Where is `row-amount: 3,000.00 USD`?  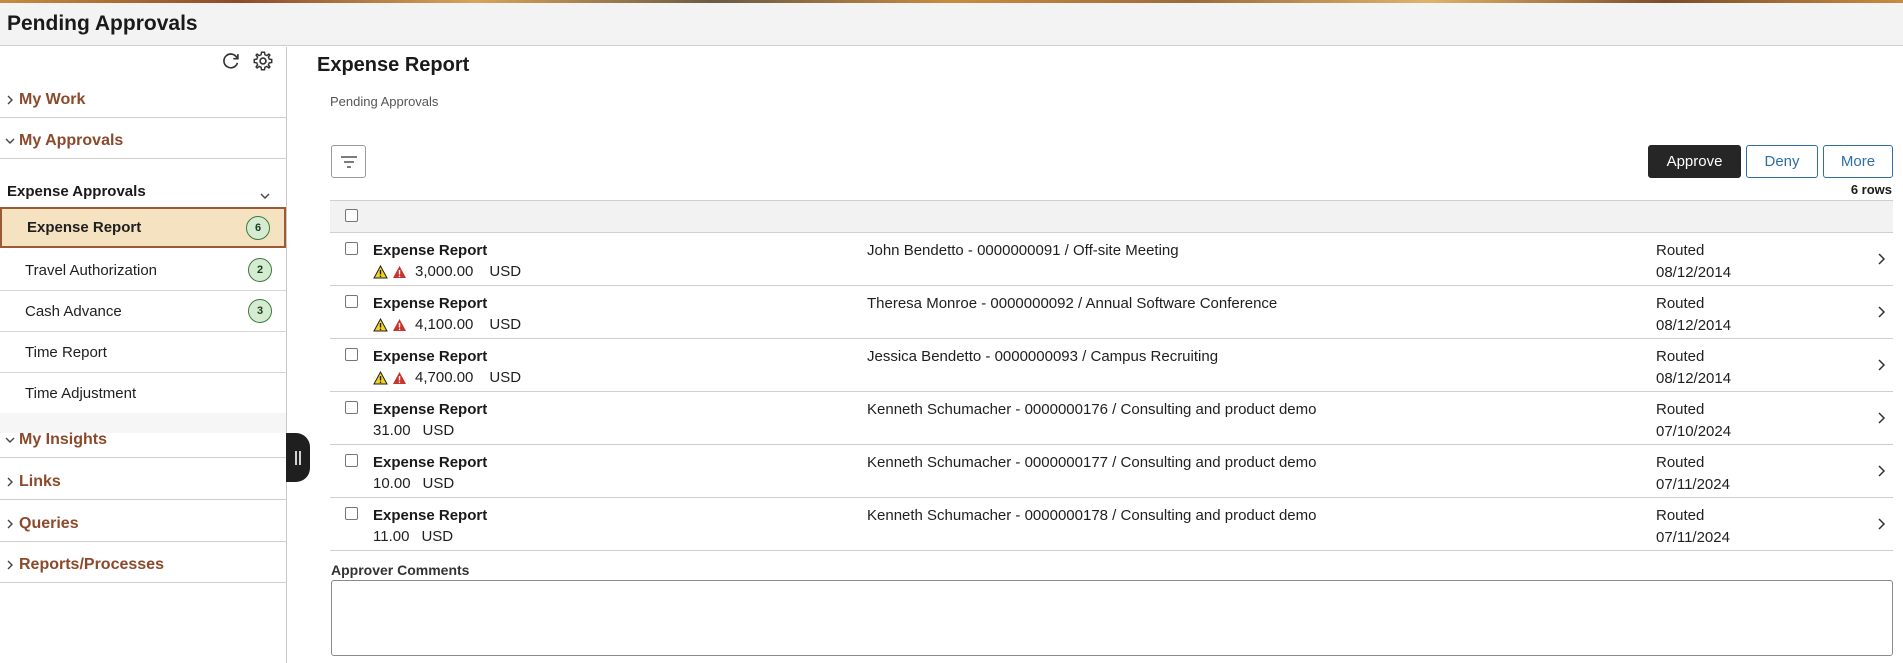
row-amount: 3,000.00 USD is located at coordinates (447, 271).